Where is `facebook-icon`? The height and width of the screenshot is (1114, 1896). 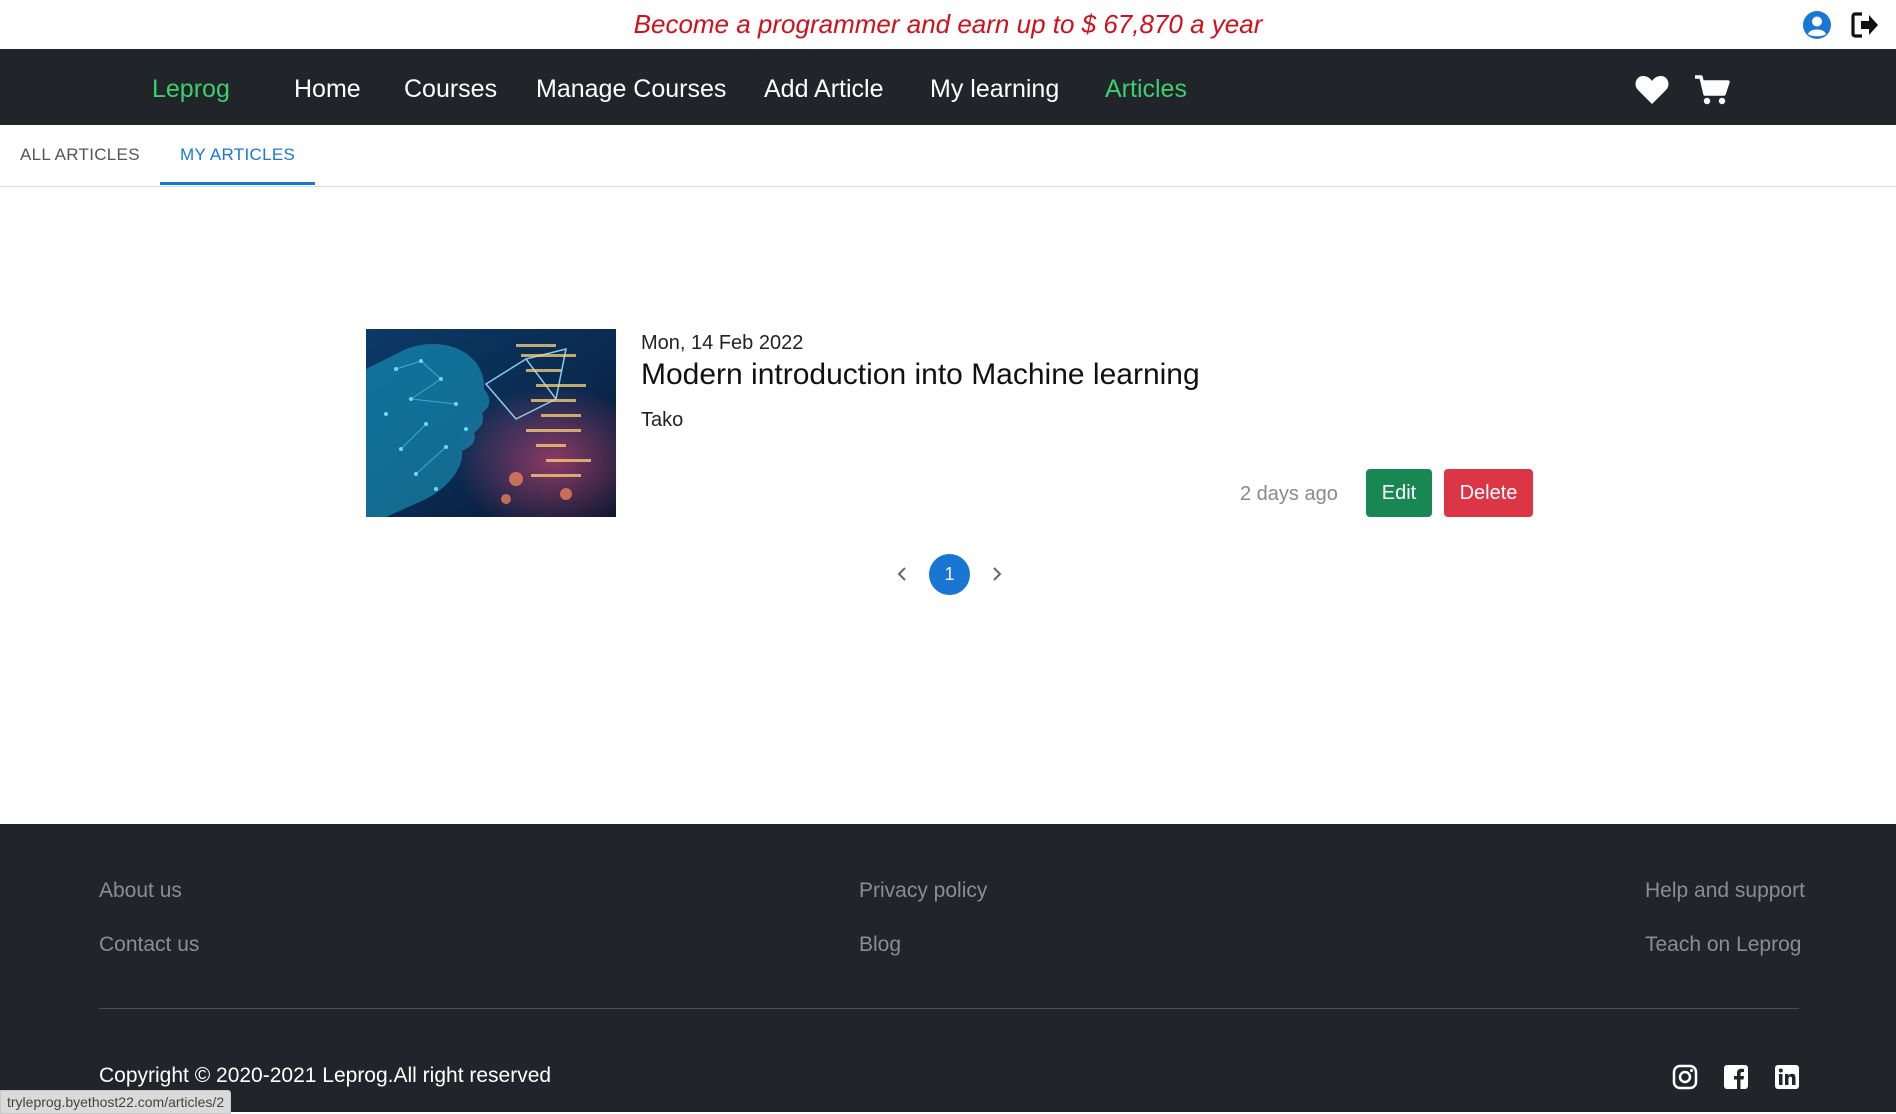
facebook-icon is located at coordinates (1736, 1077).